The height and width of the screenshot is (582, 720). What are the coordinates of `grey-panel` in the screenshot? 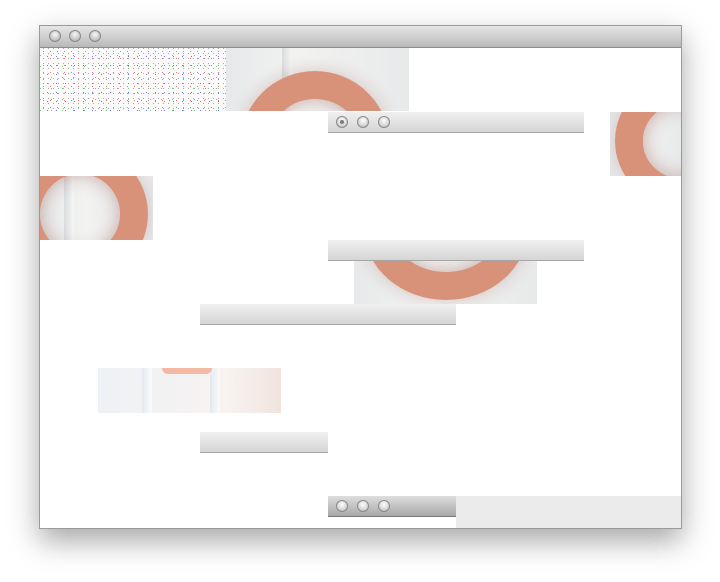 It's located at (568, 512).